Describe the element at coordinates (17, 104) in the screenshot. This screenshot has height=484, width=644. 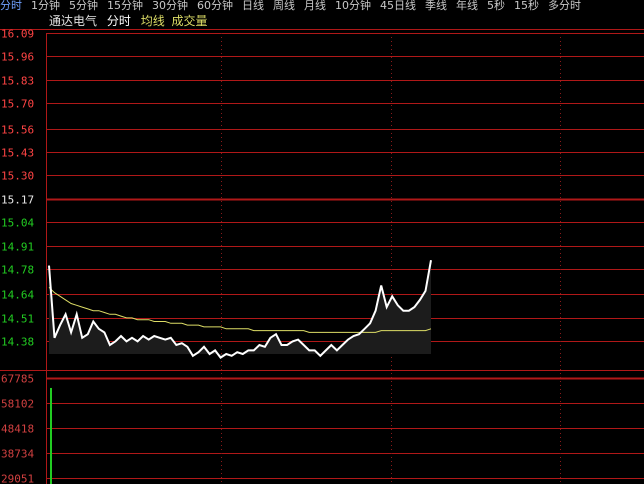
I see `price-tick-label: 15.70` at that location.